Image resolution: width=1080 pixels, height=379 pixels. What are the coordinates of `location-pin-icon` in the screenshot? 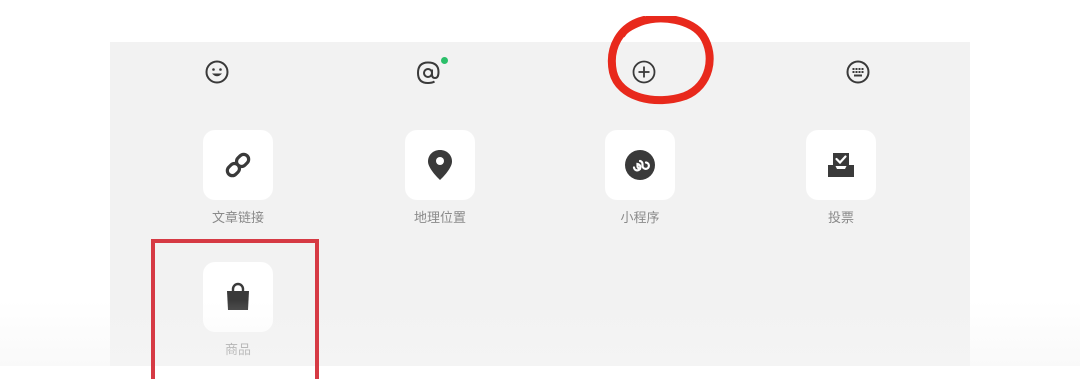 It's located at (440, 165).